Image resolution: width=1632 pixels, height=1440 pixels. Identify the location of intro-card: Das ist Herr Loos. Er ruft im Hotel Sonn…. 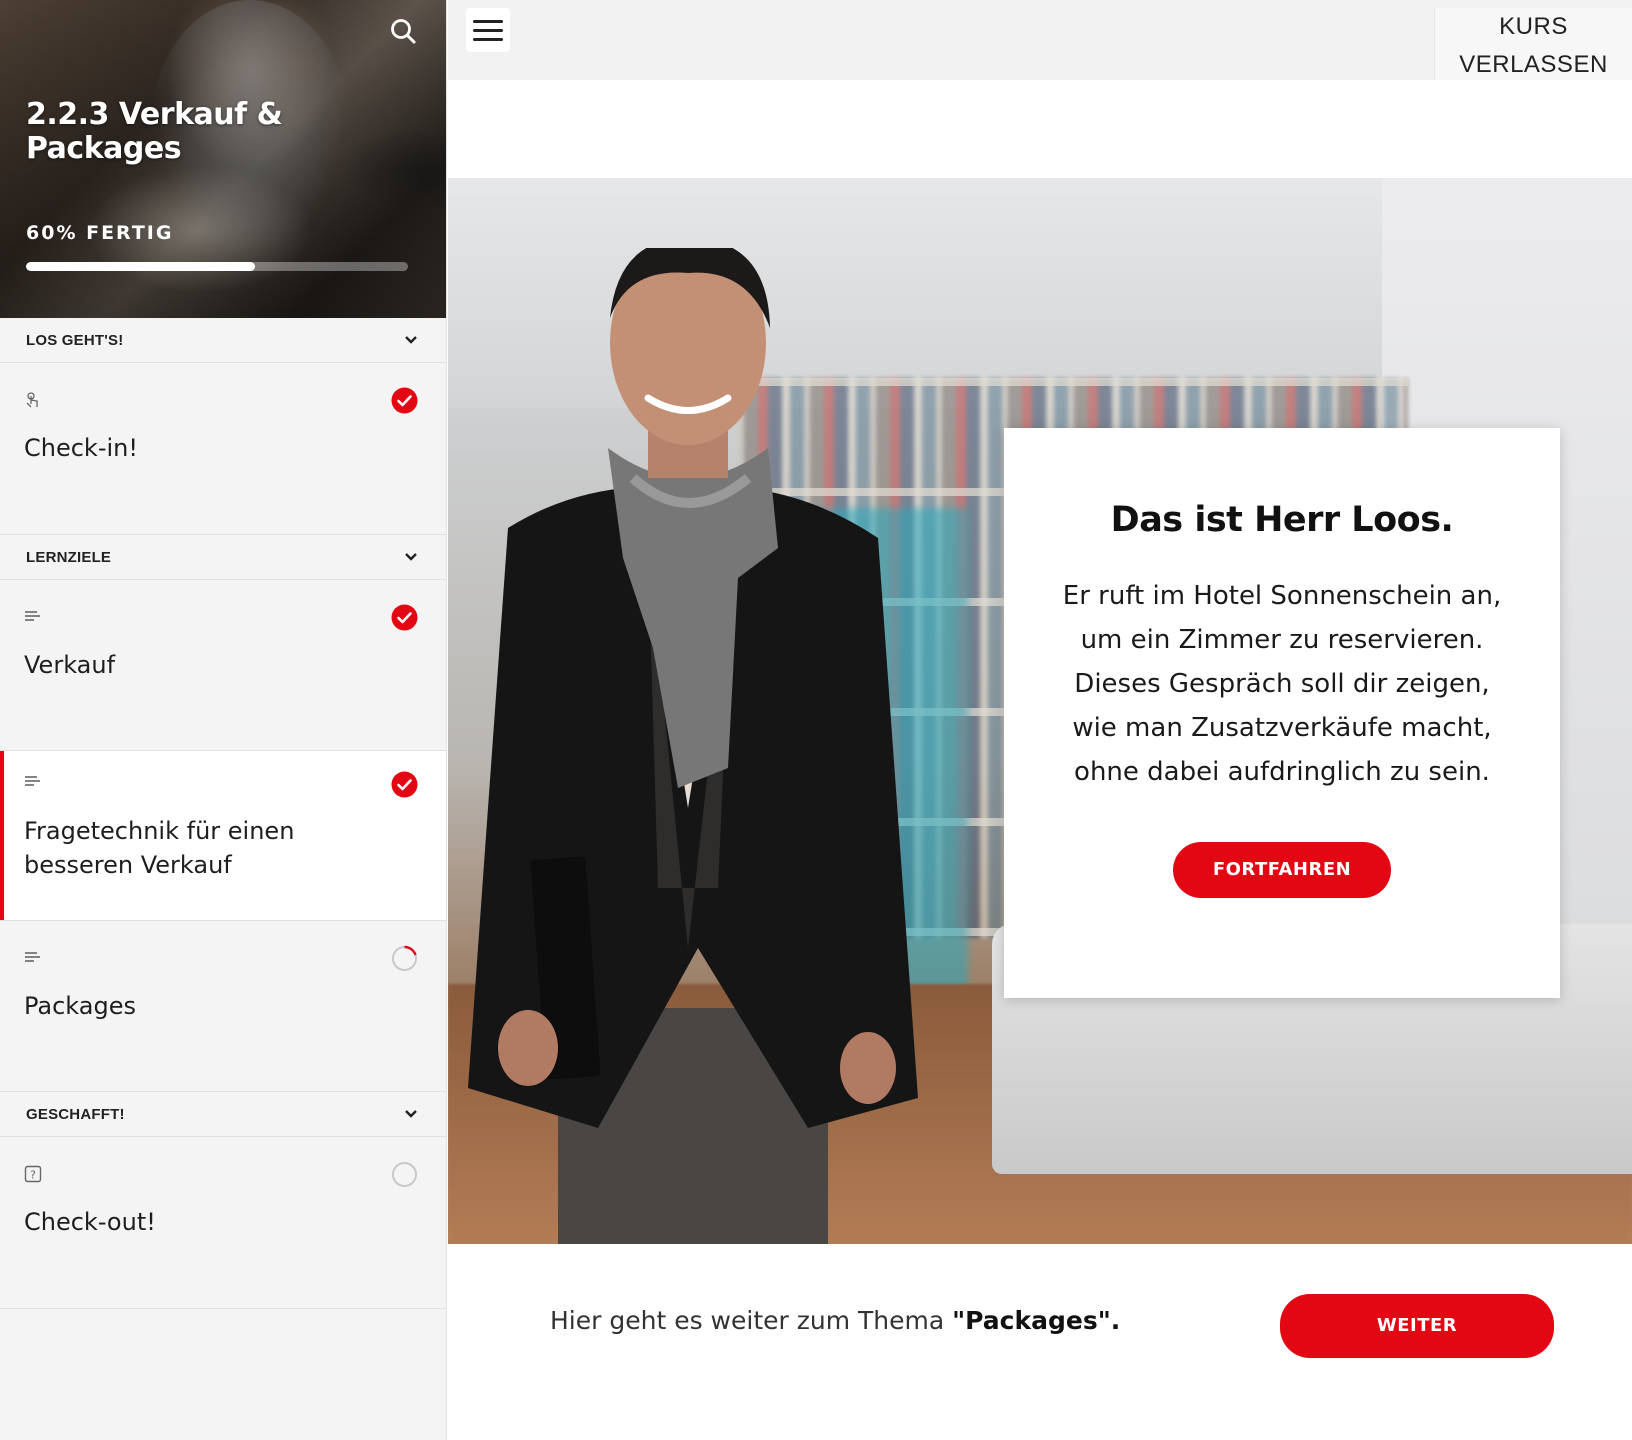
(1282, 713).